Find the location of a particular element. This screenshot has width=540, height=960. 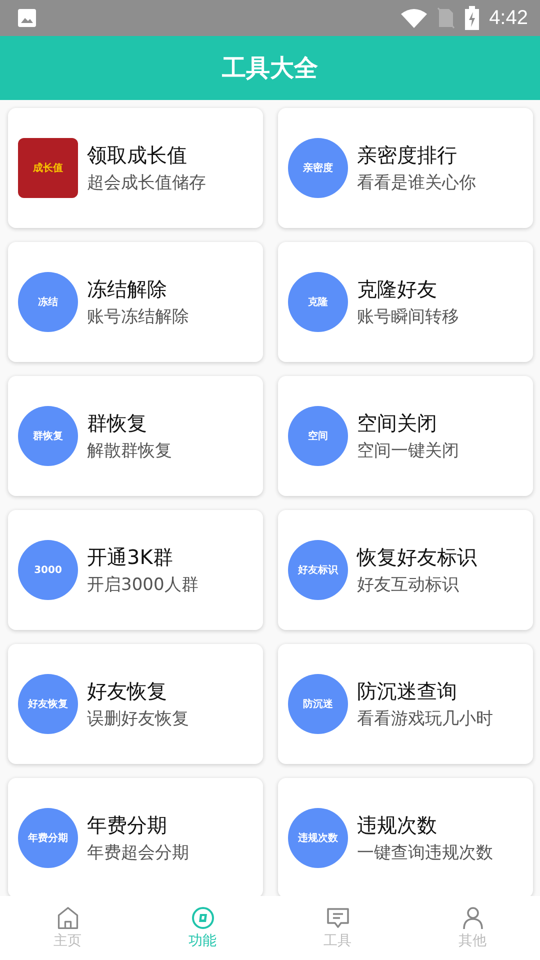

tool-subtitle: 一键查询违规次数 is located at coordinates (425, 853).